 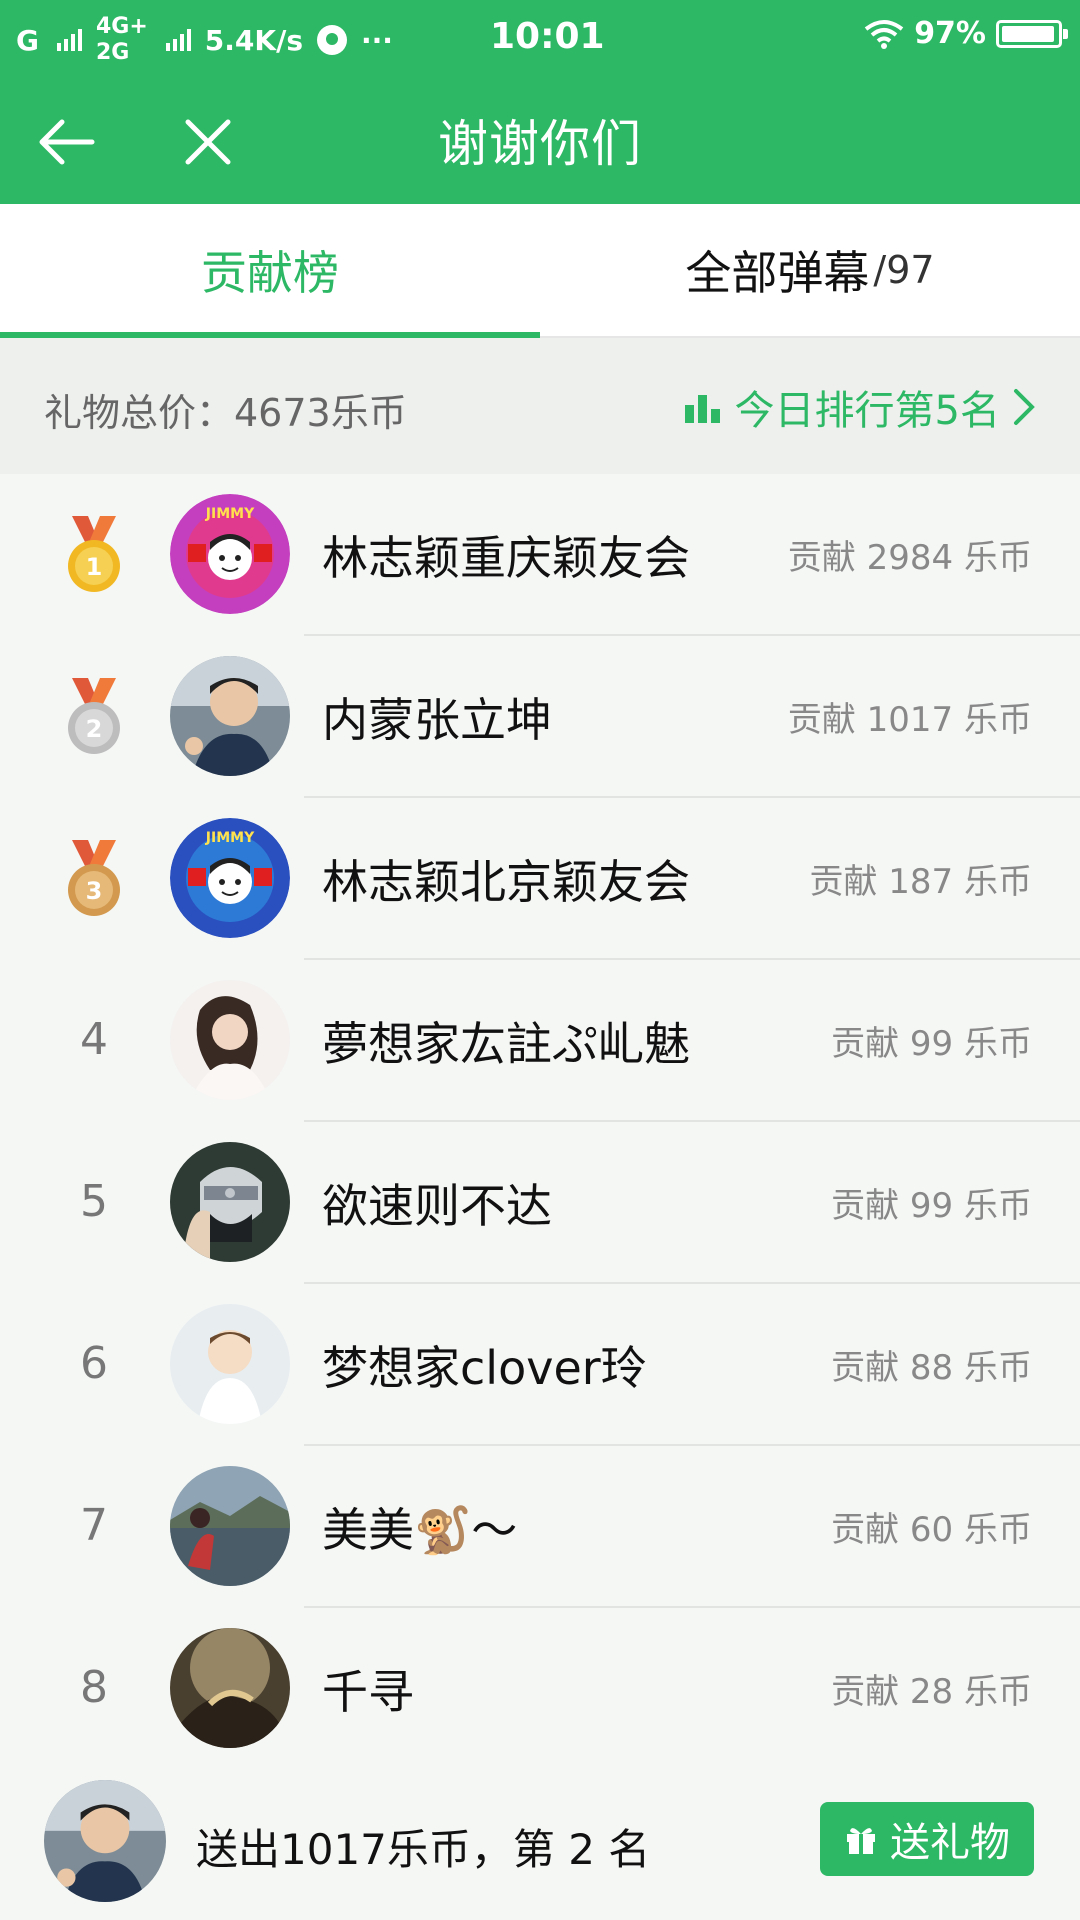 What do you see at coordinates (777, 273) in the screenshot?
I see `tab-danmaku-label: 全部弹幕` at bounding box center [777, 273].